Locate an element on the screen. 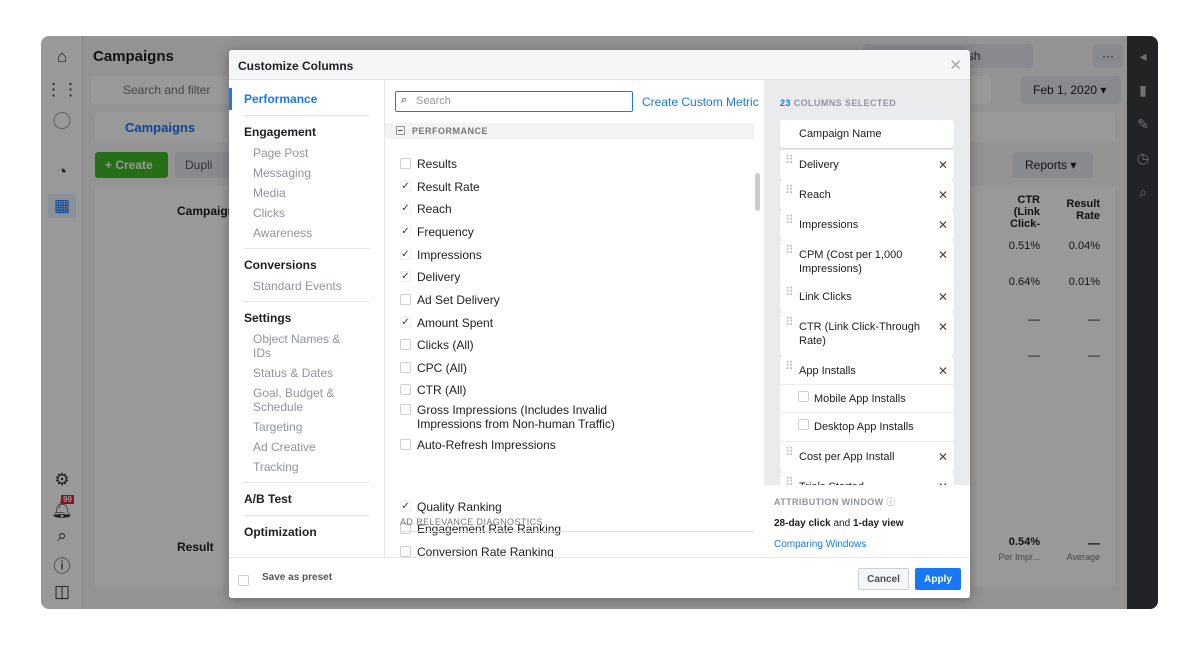  metric-option: ✓ Impressions is located at coordinates (441, 255).